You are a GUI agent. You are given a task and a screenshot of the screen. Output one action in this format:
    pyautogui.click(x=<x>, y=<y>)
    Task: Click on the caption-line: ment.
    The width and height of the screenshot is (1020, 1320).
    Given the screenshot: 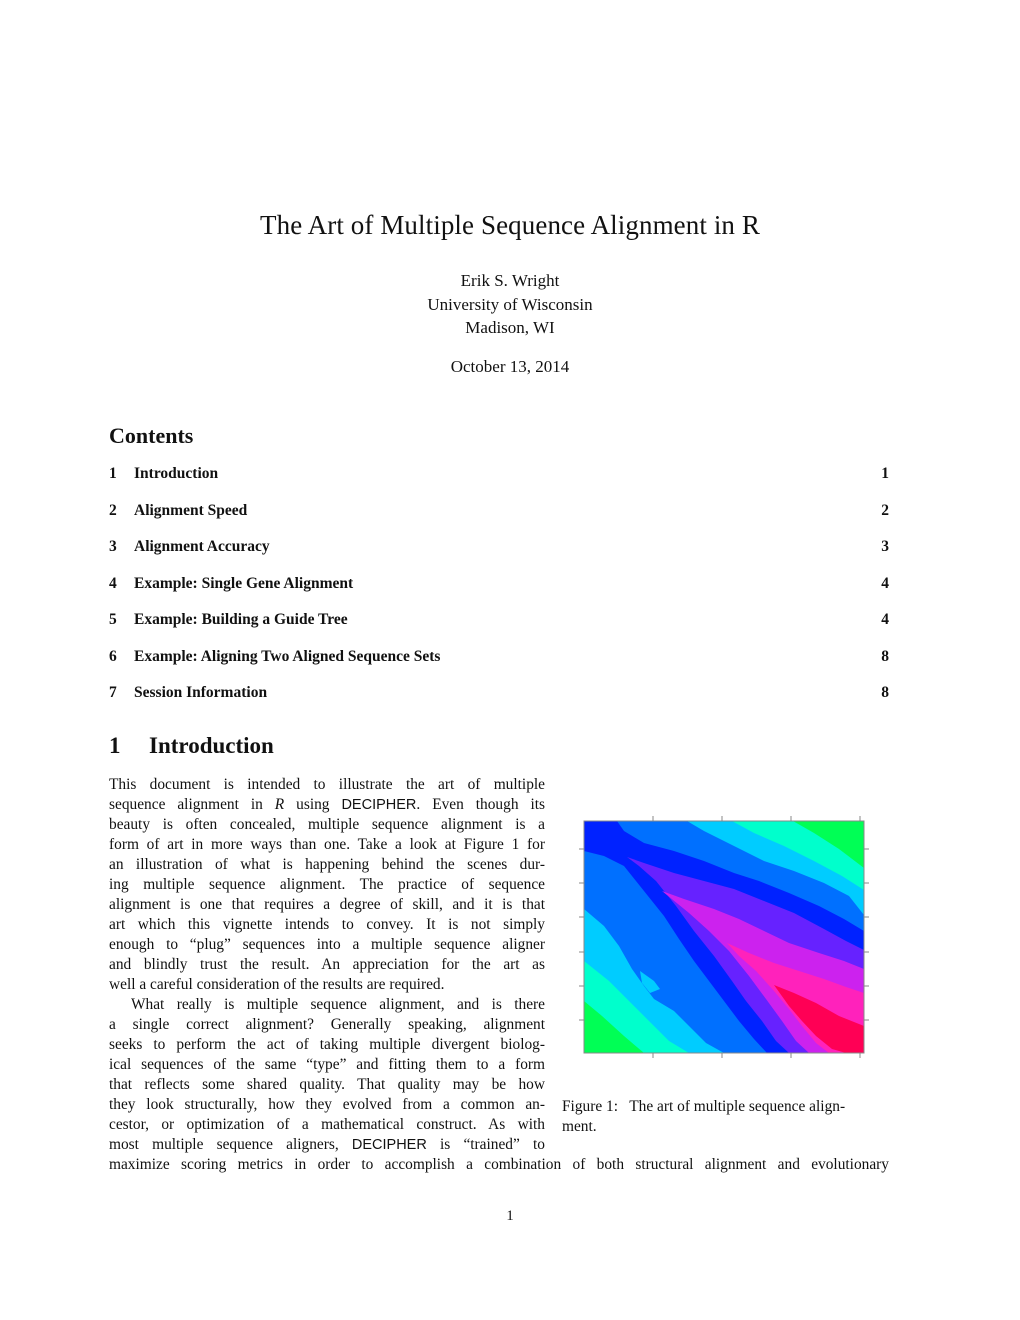 What is the action you would take?
    pyautogui.click(x=579, y=1126)
    